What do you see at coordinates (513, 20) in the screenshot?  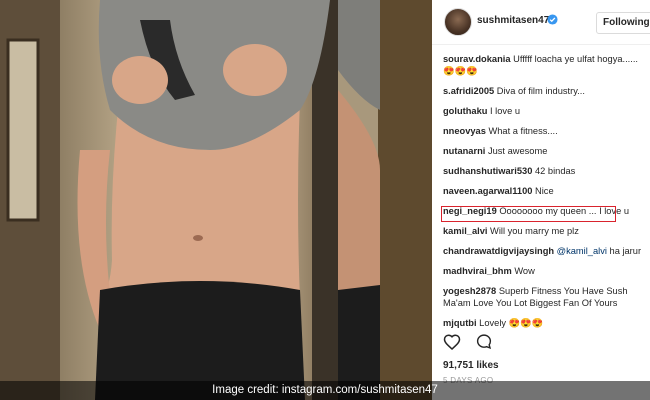 I see `post-username: sushmitasen47` at bounding box center [513, 20].